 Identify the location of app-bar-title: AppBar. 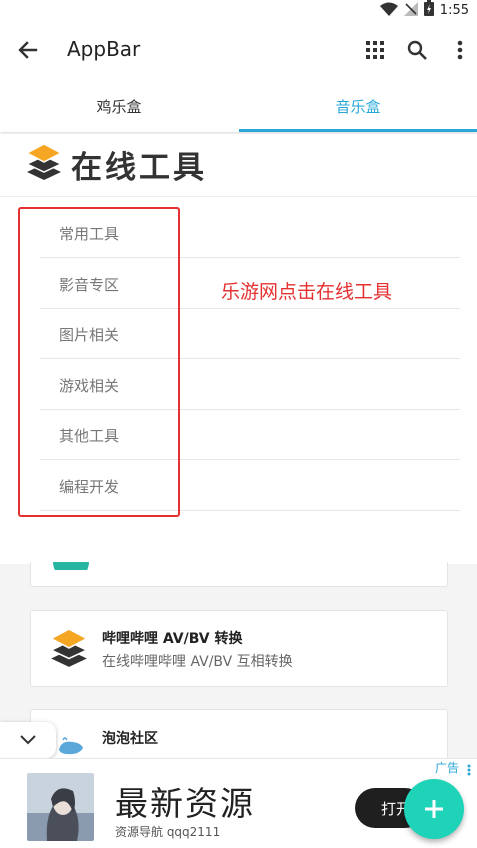
(104, 49).